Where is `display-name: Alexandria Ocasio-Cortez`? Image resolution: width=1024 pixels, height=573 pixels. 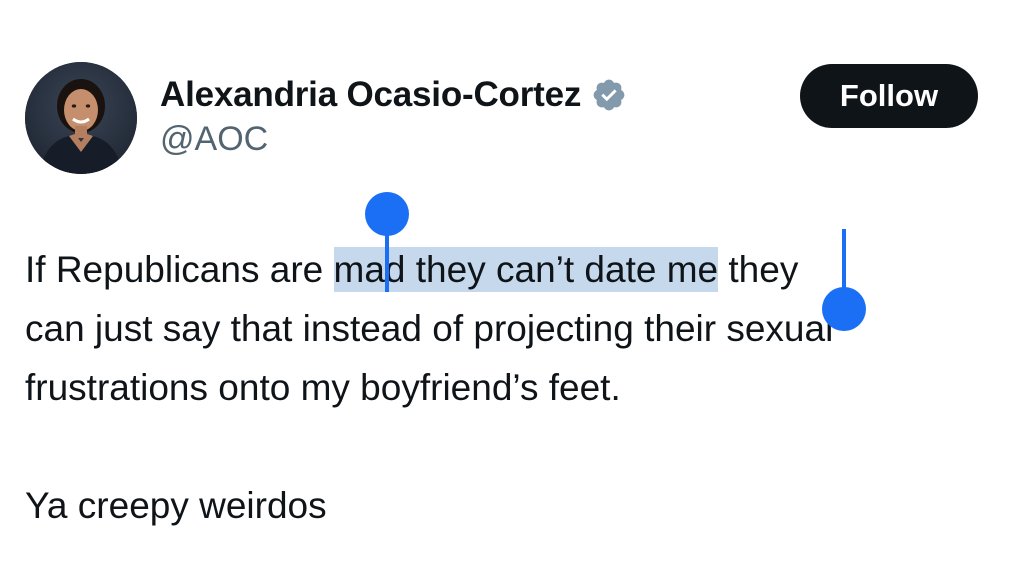
display-name: Alexandria Ocasio-Cortez is located at coordinates (370, 95).